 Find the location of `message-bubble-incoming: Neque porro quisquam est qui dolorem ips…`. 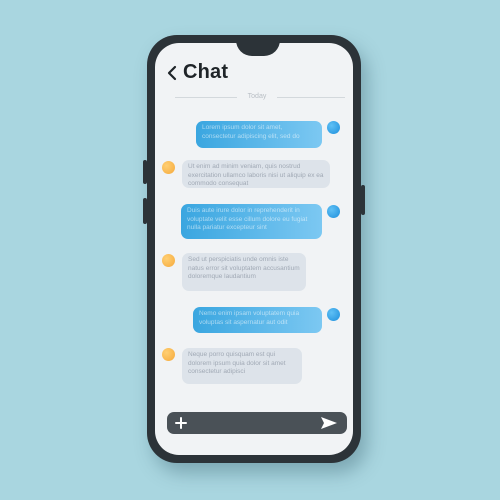

message-bubble-incoming: Neque porro quisquam est qui dolorem ips… is located at coordinates (242, 366).